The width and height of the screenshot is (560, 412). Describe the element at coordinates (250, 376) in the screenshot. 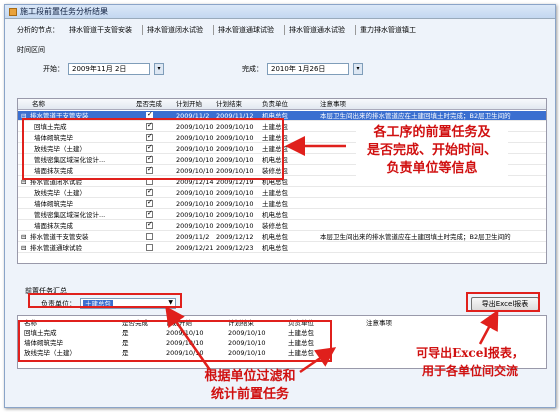

I see `callout-bl-line: 根据单位过滤和` at that location.